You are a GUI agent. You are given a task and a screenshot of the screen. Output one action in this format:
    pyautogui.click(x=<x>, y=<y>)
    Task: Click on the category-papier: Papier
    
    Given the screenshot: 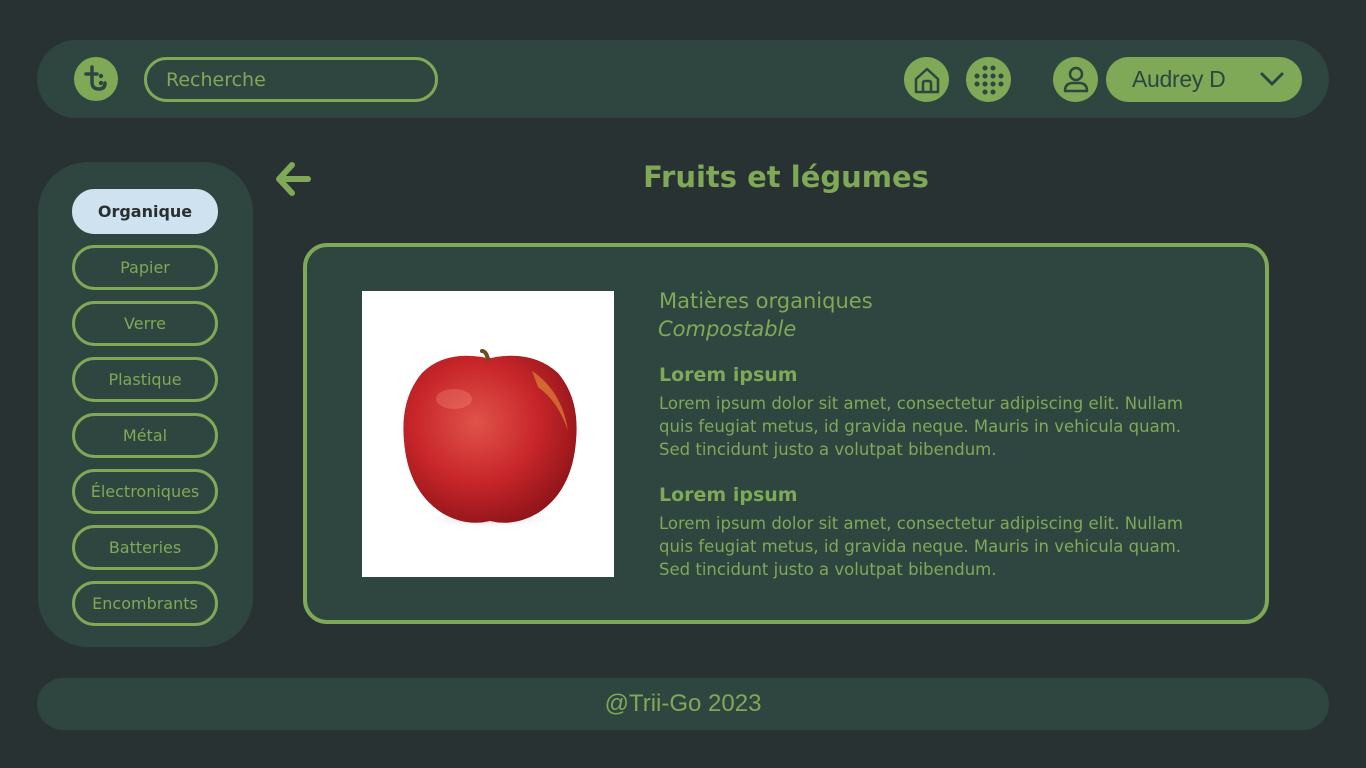 What is the action you would take?
    pyautogui.click(x=145, y=267)
    